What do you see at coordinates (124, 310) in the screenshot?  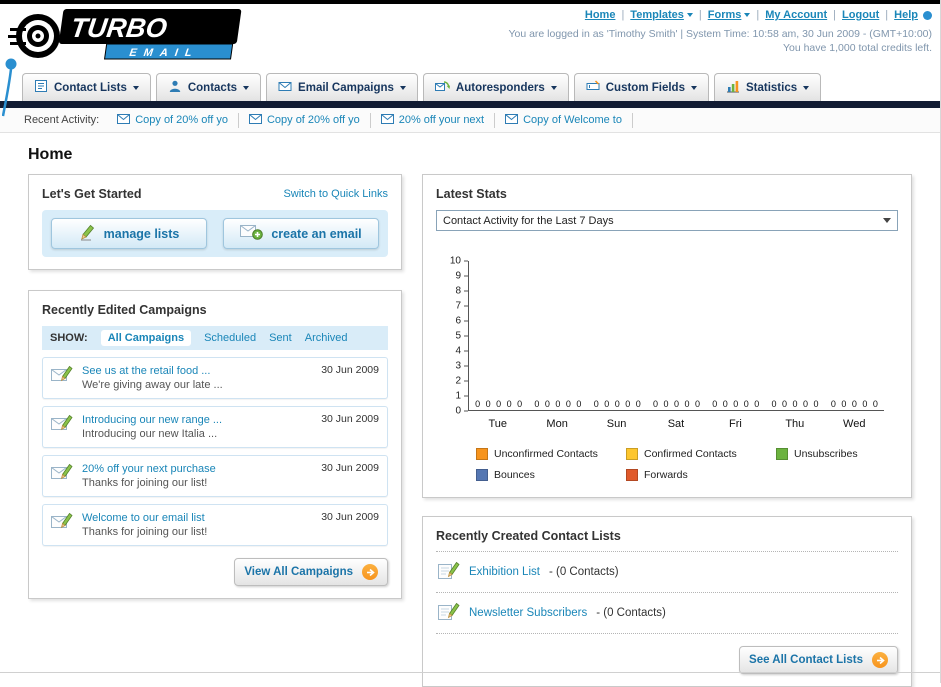 I see `campaigns-panel-title: Recently Edited Campaigns` at bounding box center [124, 310].